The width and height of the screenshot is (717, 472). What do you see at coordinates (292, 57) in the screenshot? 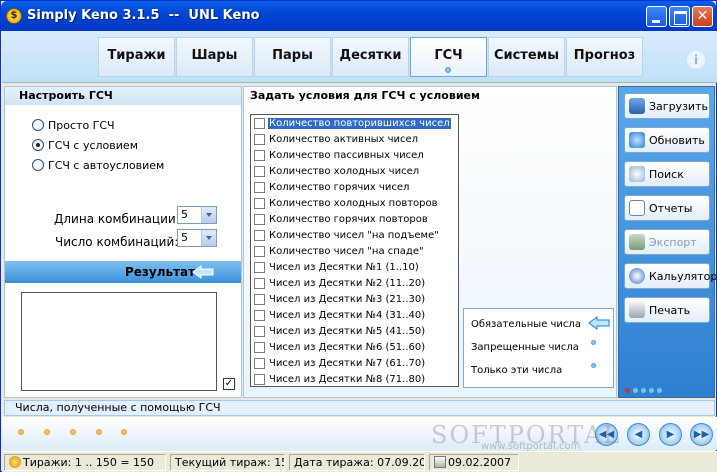
I see `tab-pairs: Пары` at bounding box center [292, 57].